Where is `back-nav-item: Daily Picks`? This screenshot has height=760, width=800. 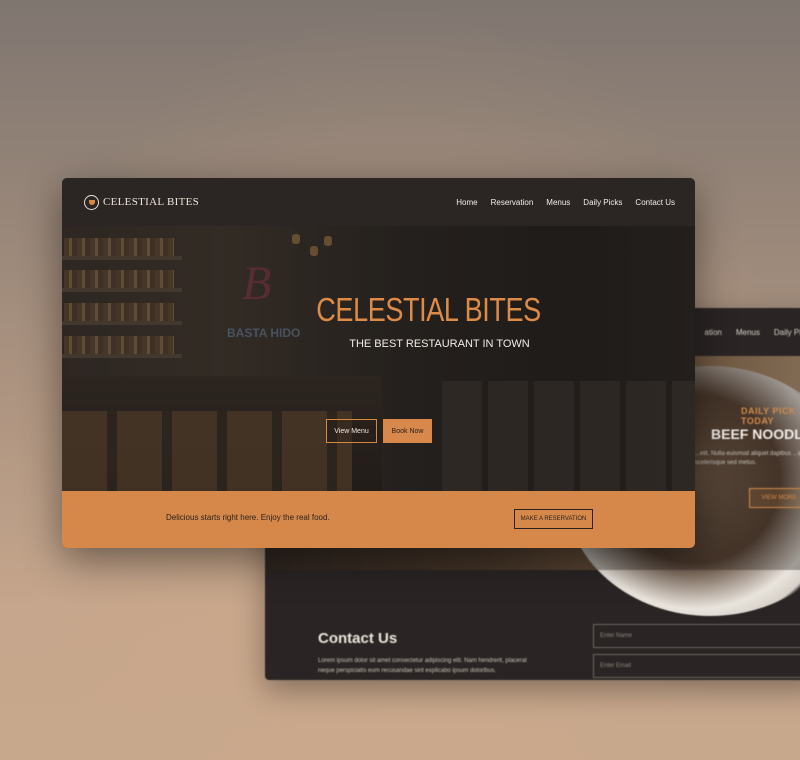 back-nav-item: Daily Picks is located at coordinates (786, 332).